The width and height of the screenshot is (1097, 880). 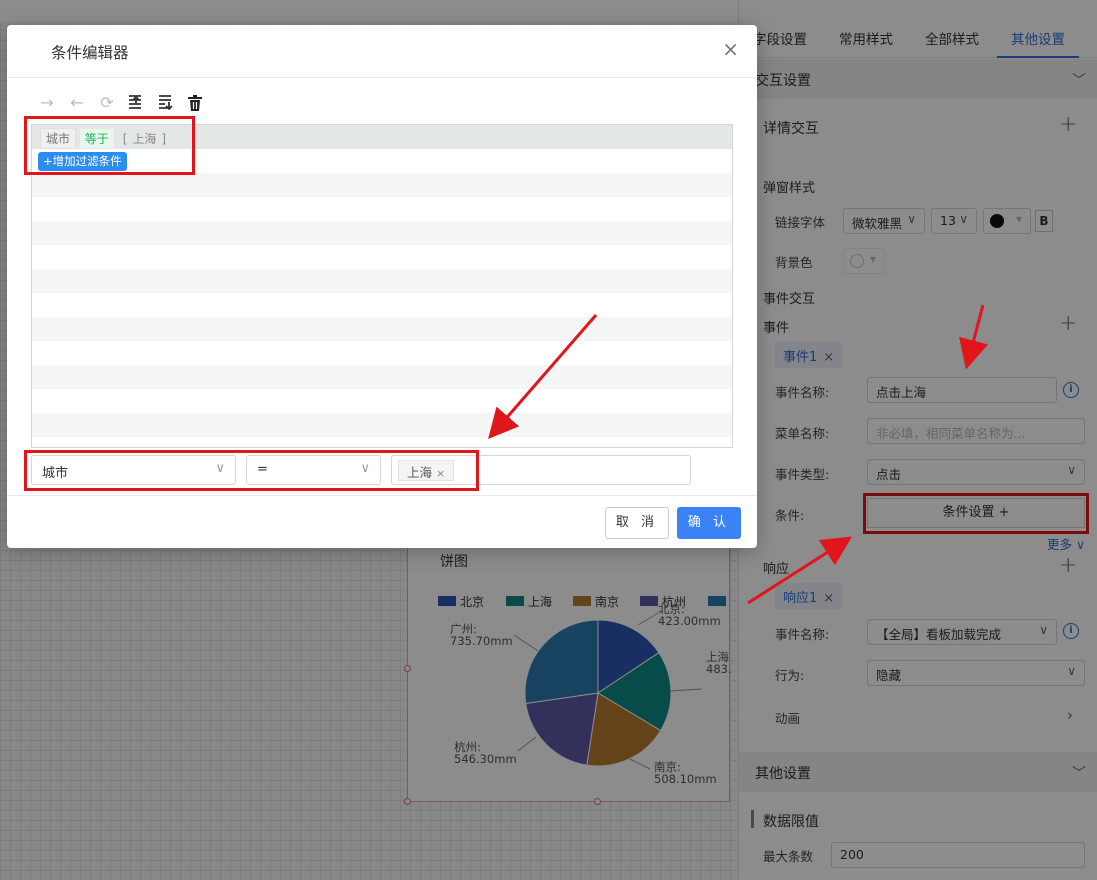 What do you see at coordinates (90, 53) in the screenshot?
I see `modal-title: 条件编辑器` at bounding box center [90, 53].